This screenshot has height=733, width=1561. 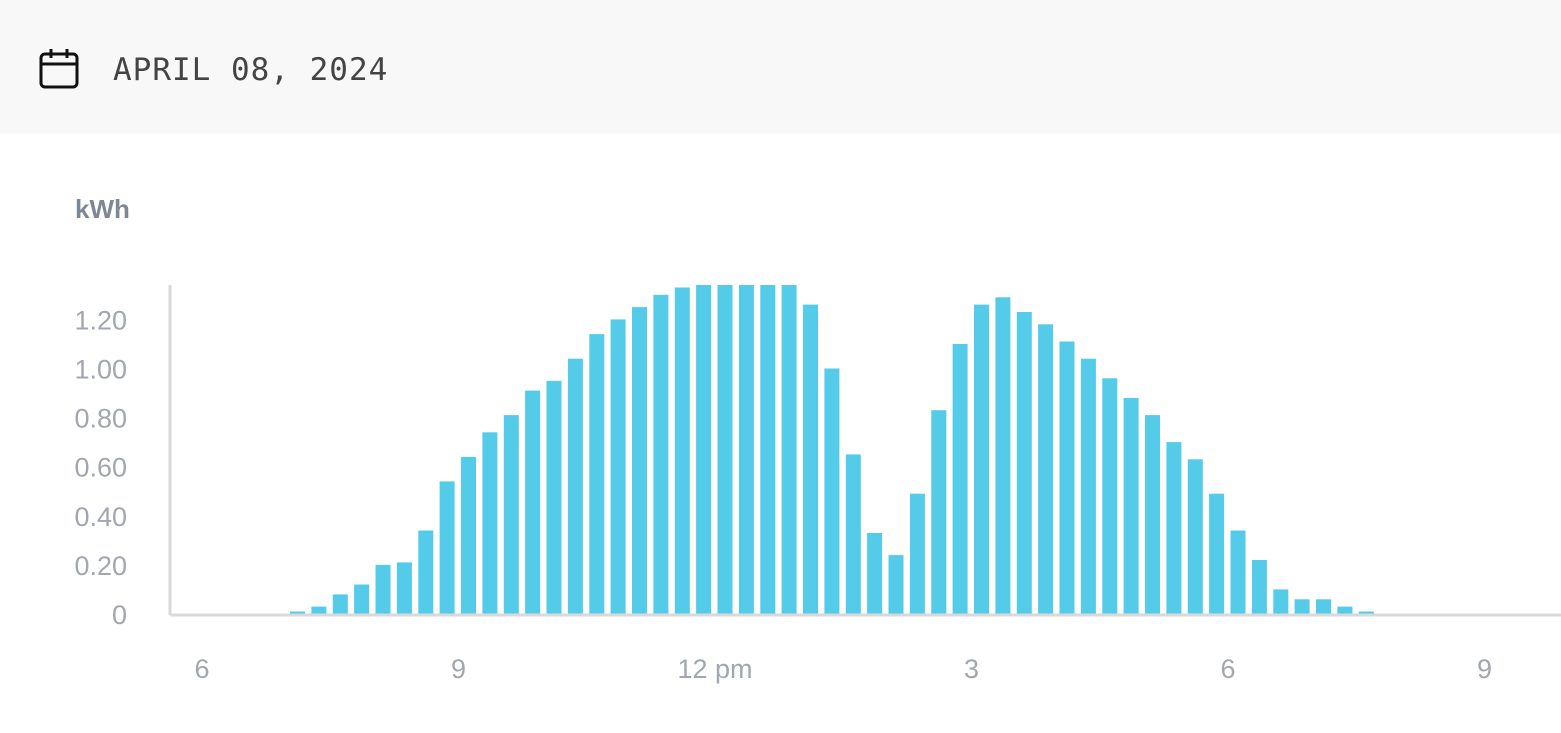 What do you see at coordinates (119, 615) in the screenshot?
I see `y-tick-label: 0` at bounding box center [119, 615].